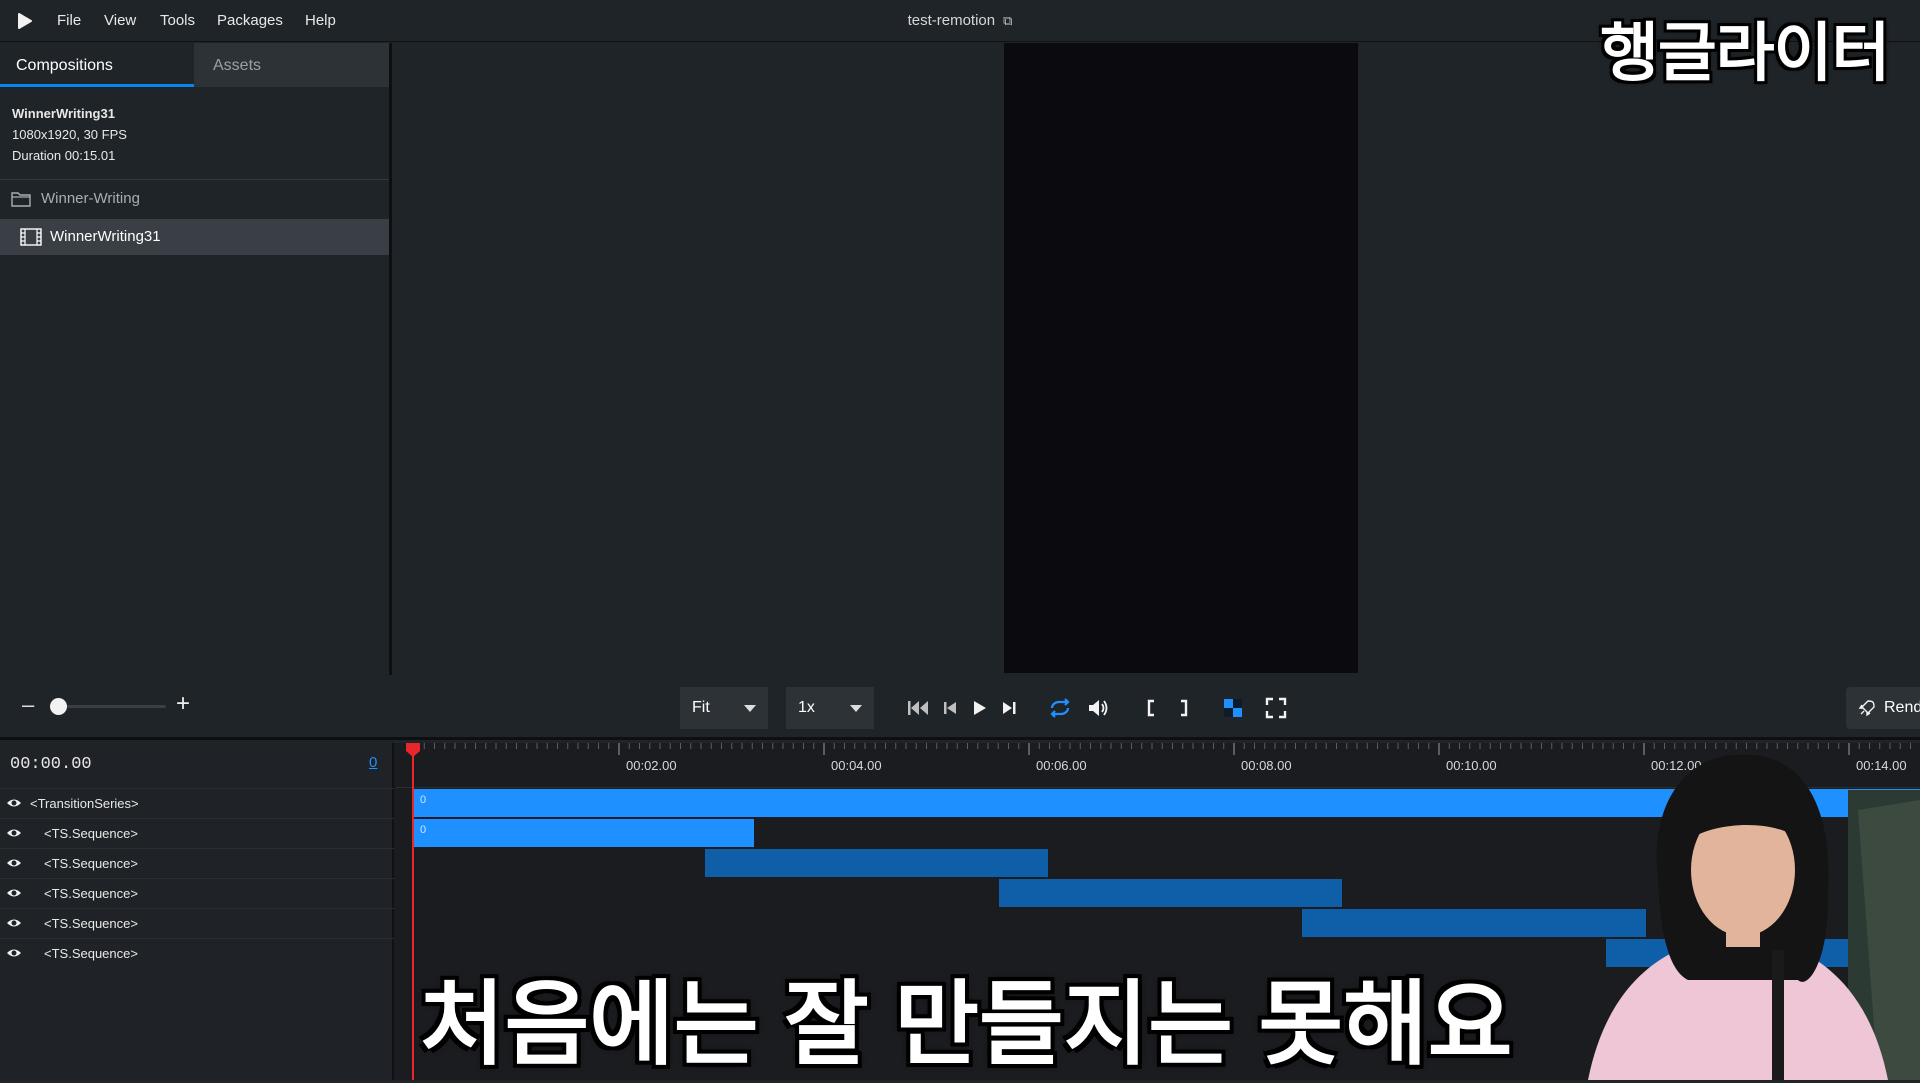  What do you see at coordinates (1181, 358) in the screenshot?
I see `video-canvas` at bounding box center [1181, 358].